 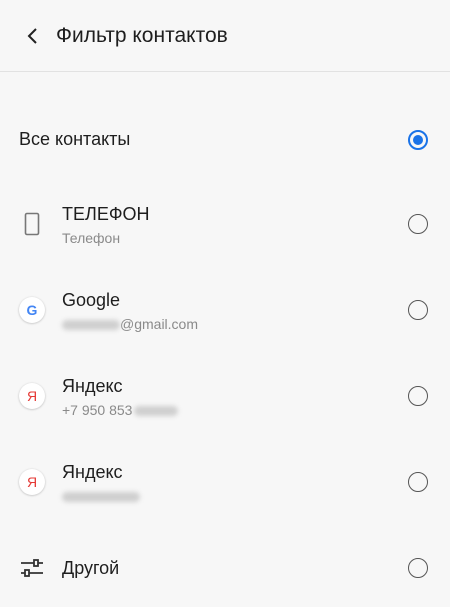 What do you see at coordinates (418, 140) in the screenshot?
I see `all-contacts-radio` at bounding box center [418, 140].